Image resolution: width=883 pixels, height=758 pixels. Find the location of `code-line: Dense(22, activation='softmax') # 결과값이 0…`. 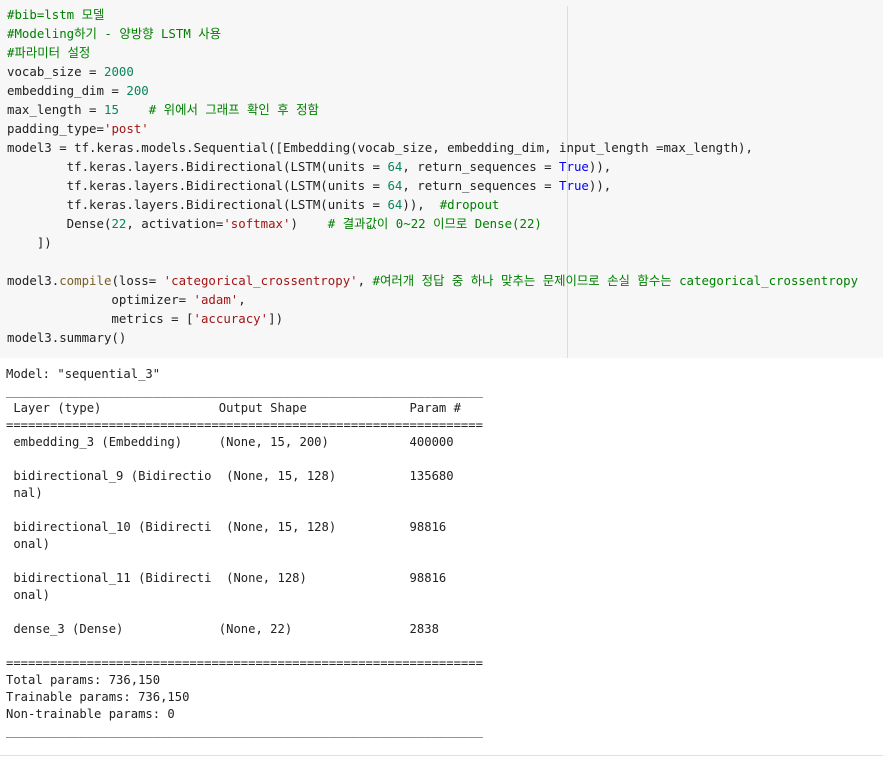

code-line: Dense(22, activation='softmax') # 결과값이 0… is located at coordinates (274, 223).